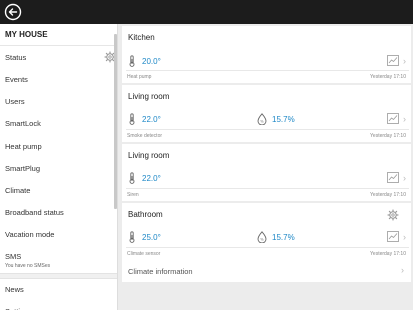  Describe the element at coordinates (13, 12) in the screenshot. I see `back-arrow-icon` at that location.